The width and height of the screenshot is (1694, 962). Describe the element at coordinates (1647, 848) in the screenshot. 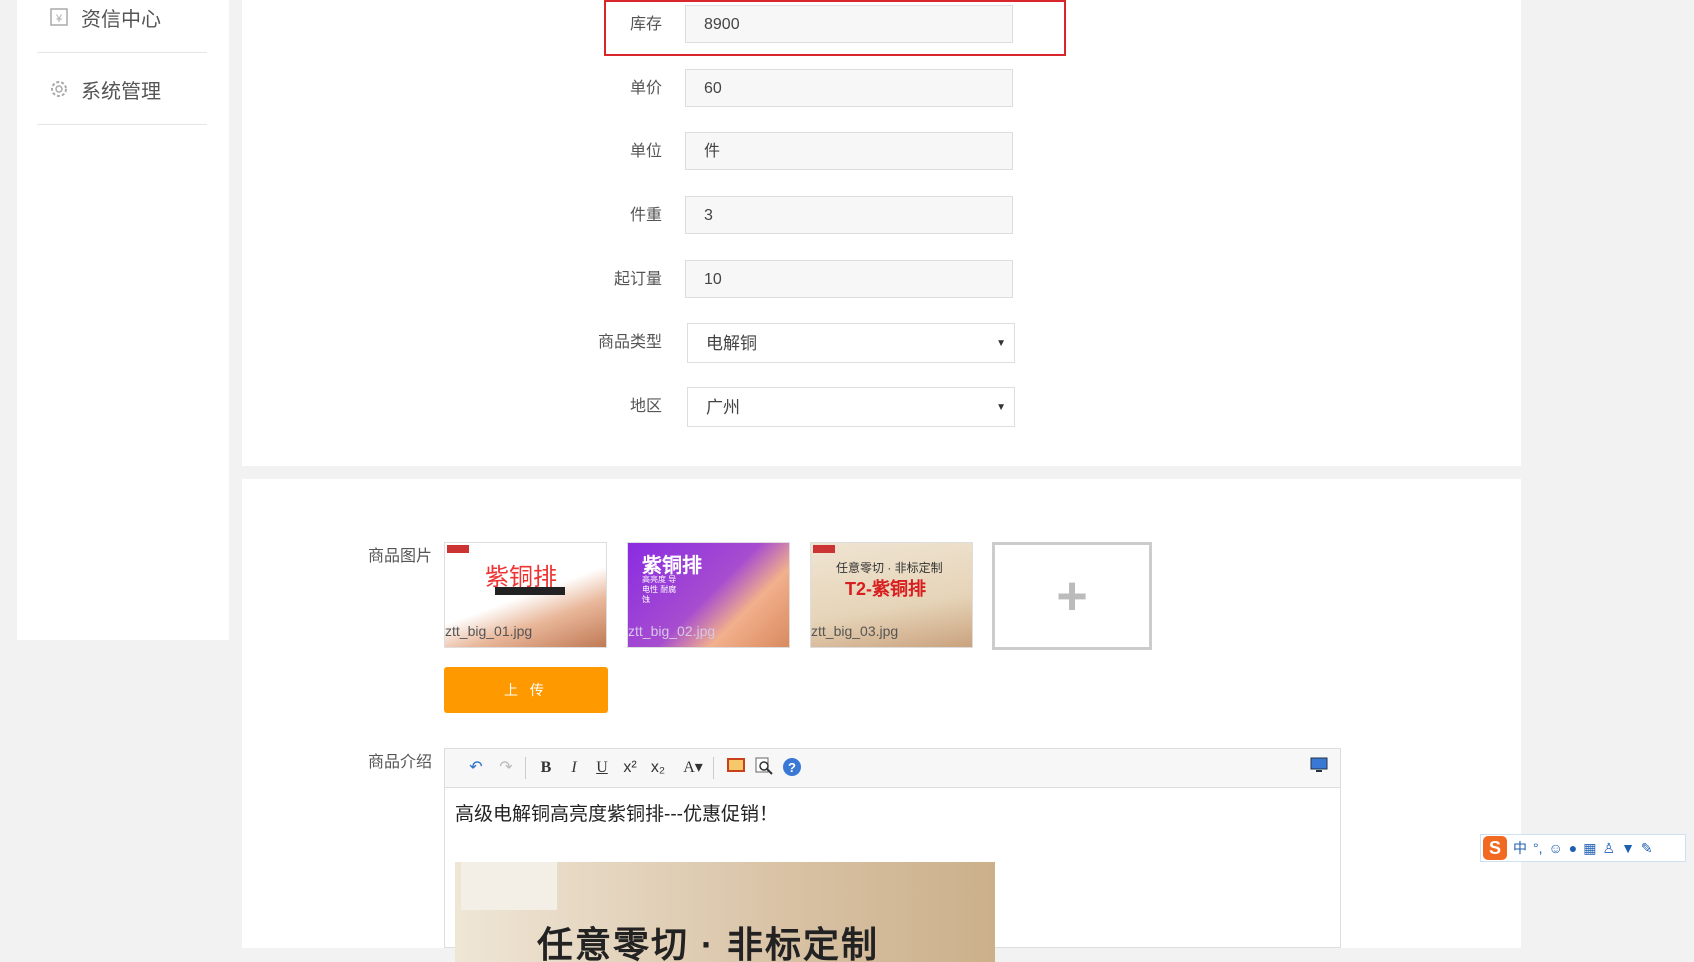

I see `settings-wrench-icon: ✎` at that location.